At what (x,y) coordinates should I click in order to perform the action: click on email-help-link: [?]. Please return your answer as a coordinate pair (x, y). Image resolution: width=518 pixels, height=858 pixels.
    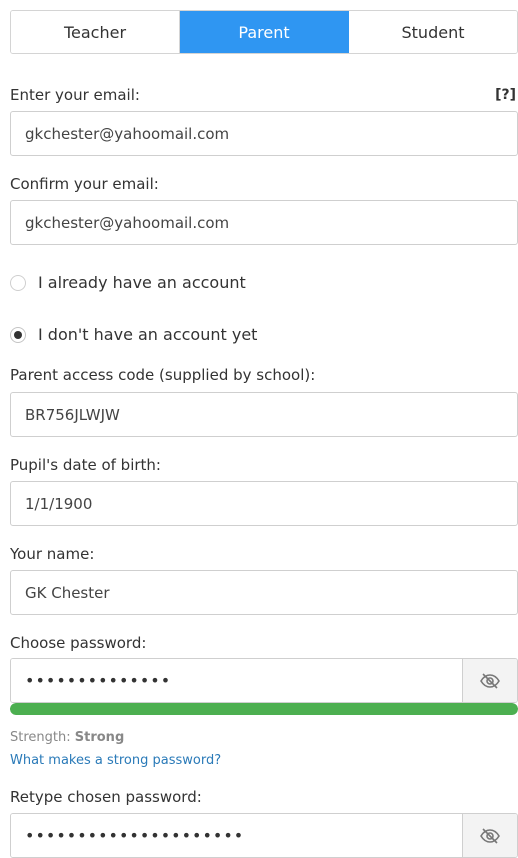
    Looking at the image, I should click on (505, 95).